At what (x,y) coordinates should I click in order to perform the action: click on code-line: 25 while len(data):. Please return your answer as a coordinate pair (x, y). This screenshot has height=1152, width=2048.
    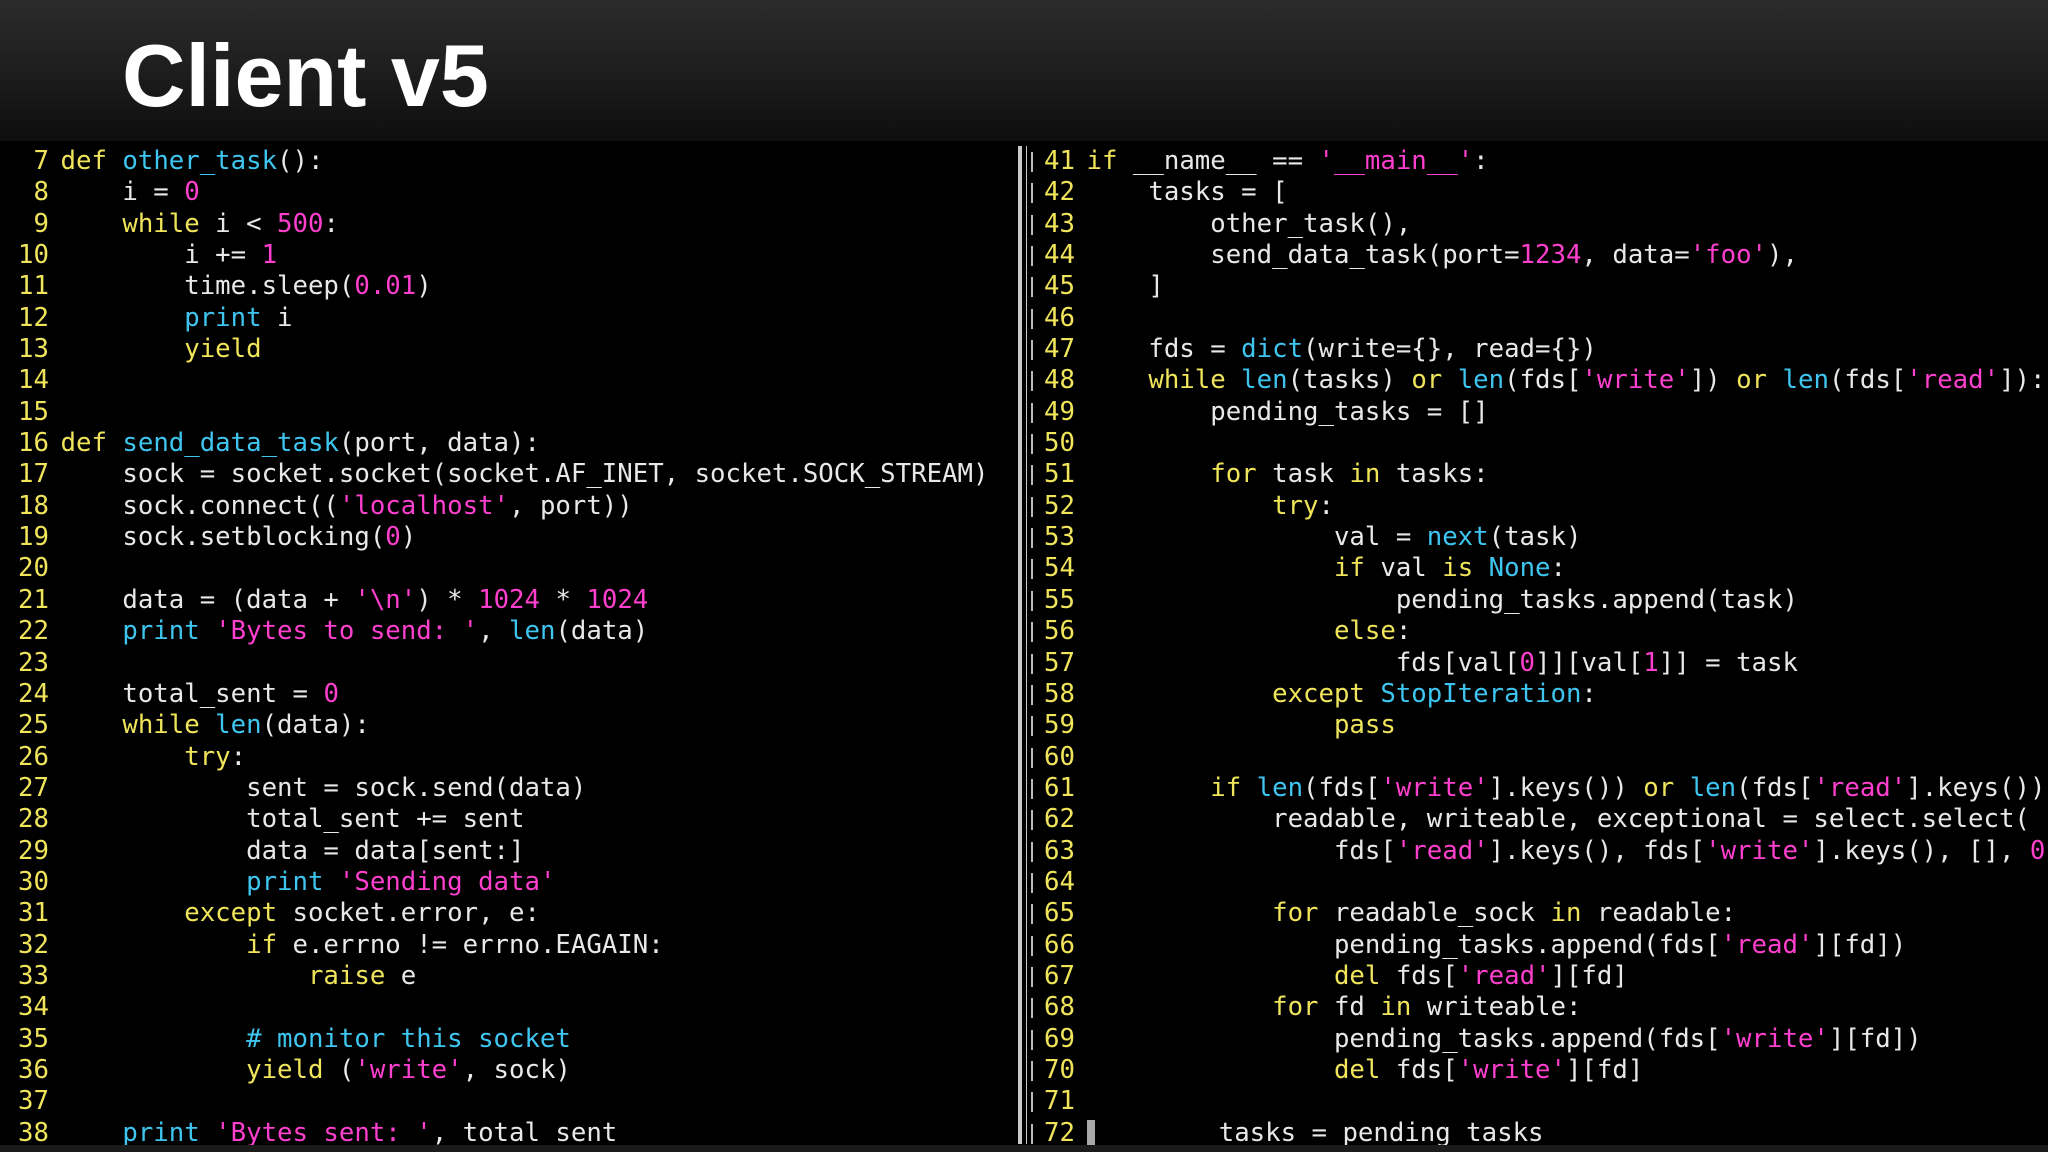
    Looking at the image, I should click on (503, 725).